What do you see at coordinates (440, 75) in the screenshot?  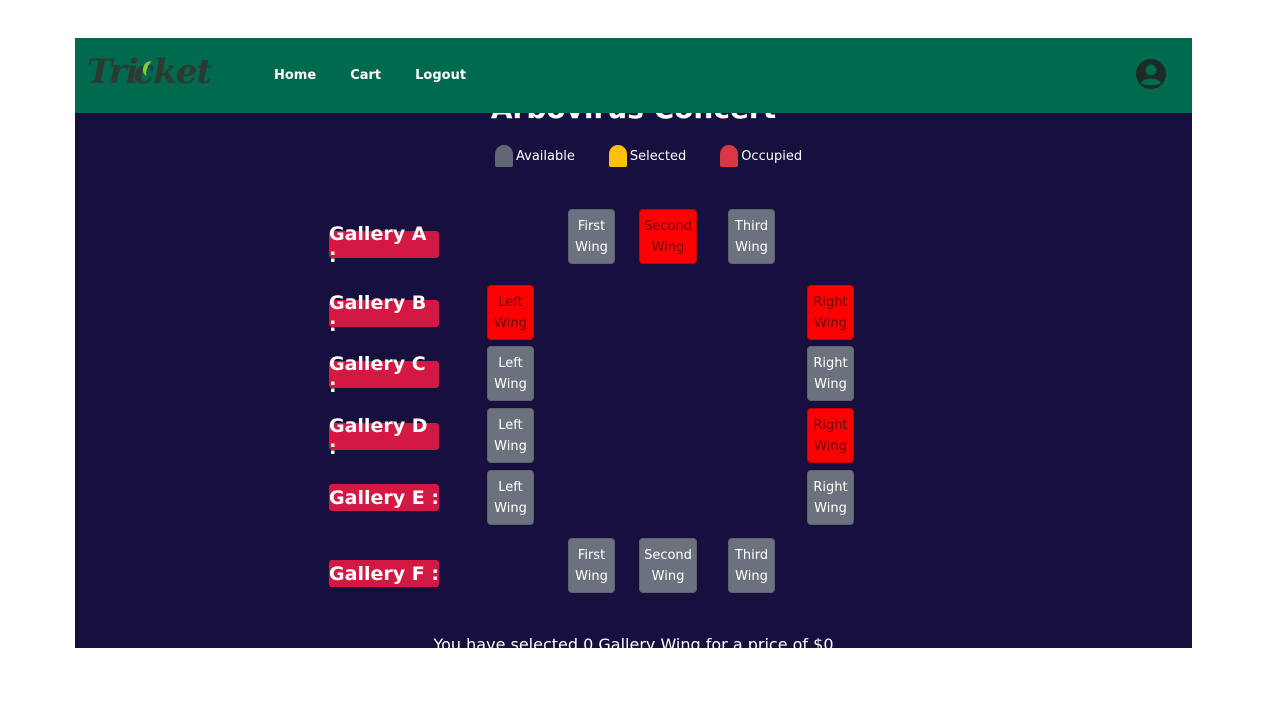 I see `nav-logout-link: Logout` at bounding box center [440, 75].